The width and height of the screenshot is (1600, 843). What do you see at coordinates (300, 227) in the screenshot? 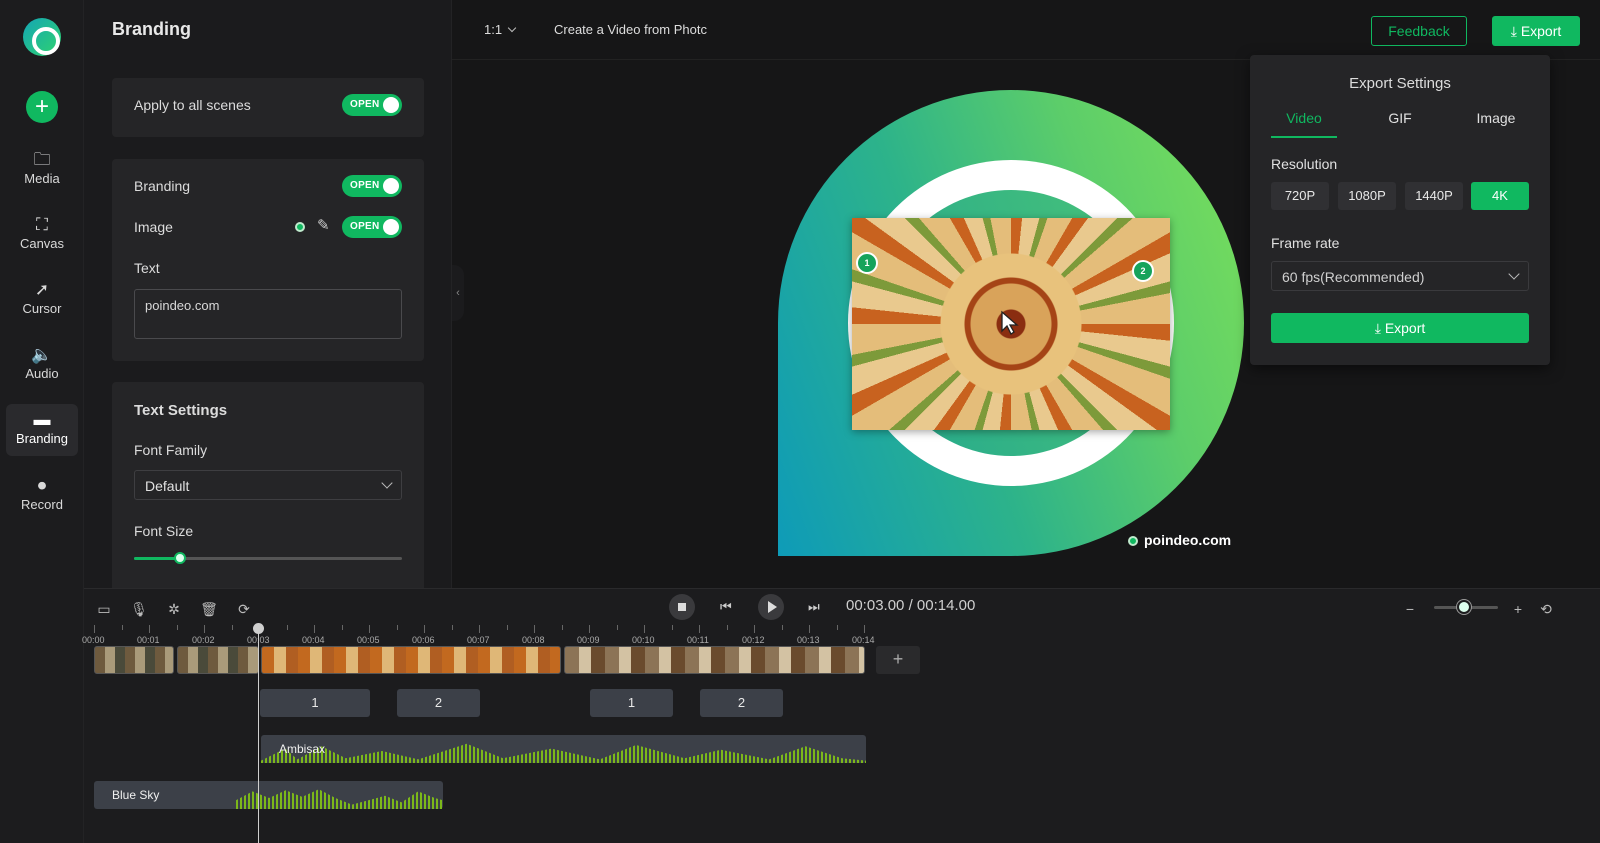
I see `logo-thumbnail-icon` at bounding box center [300, 227].